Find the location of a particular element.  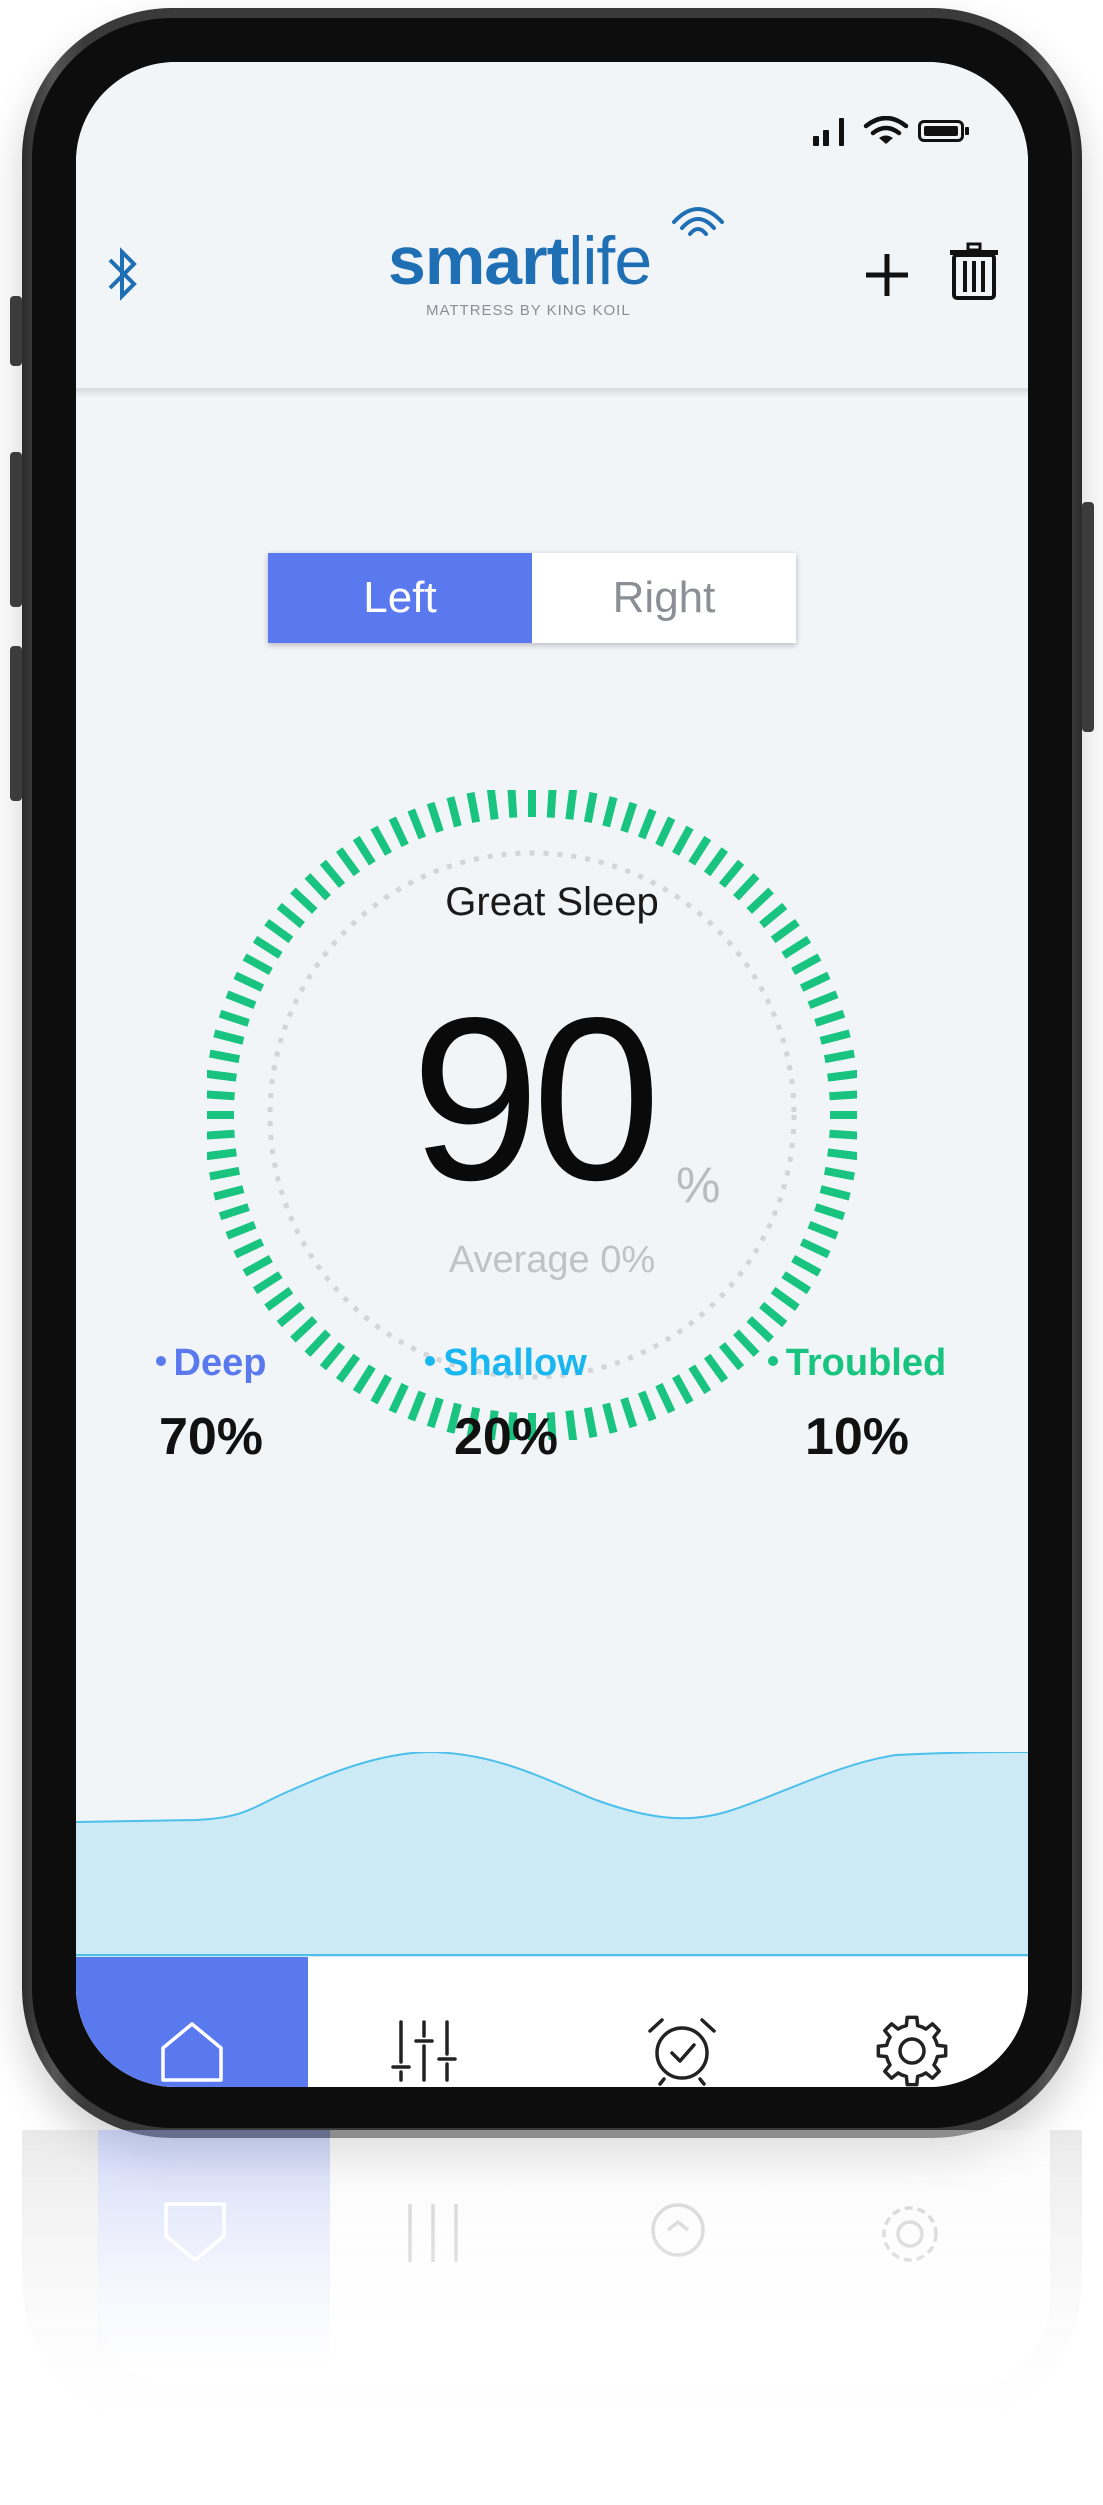

gauge-score-value: 90 is located at coordinates (535, 1099).